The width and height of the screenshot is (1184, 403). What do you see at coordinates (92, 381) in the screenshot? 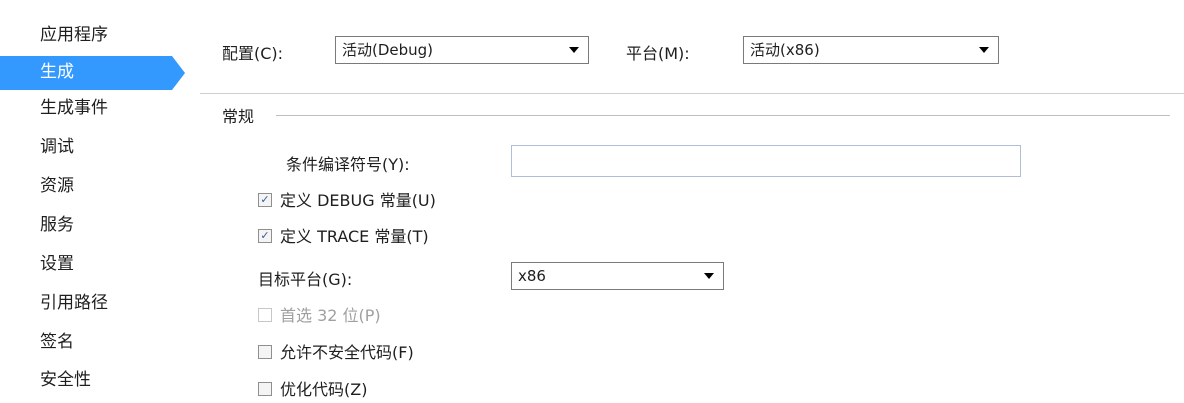
I see `sidebar-item-security: 安全性` at bounding box center [92, 381].